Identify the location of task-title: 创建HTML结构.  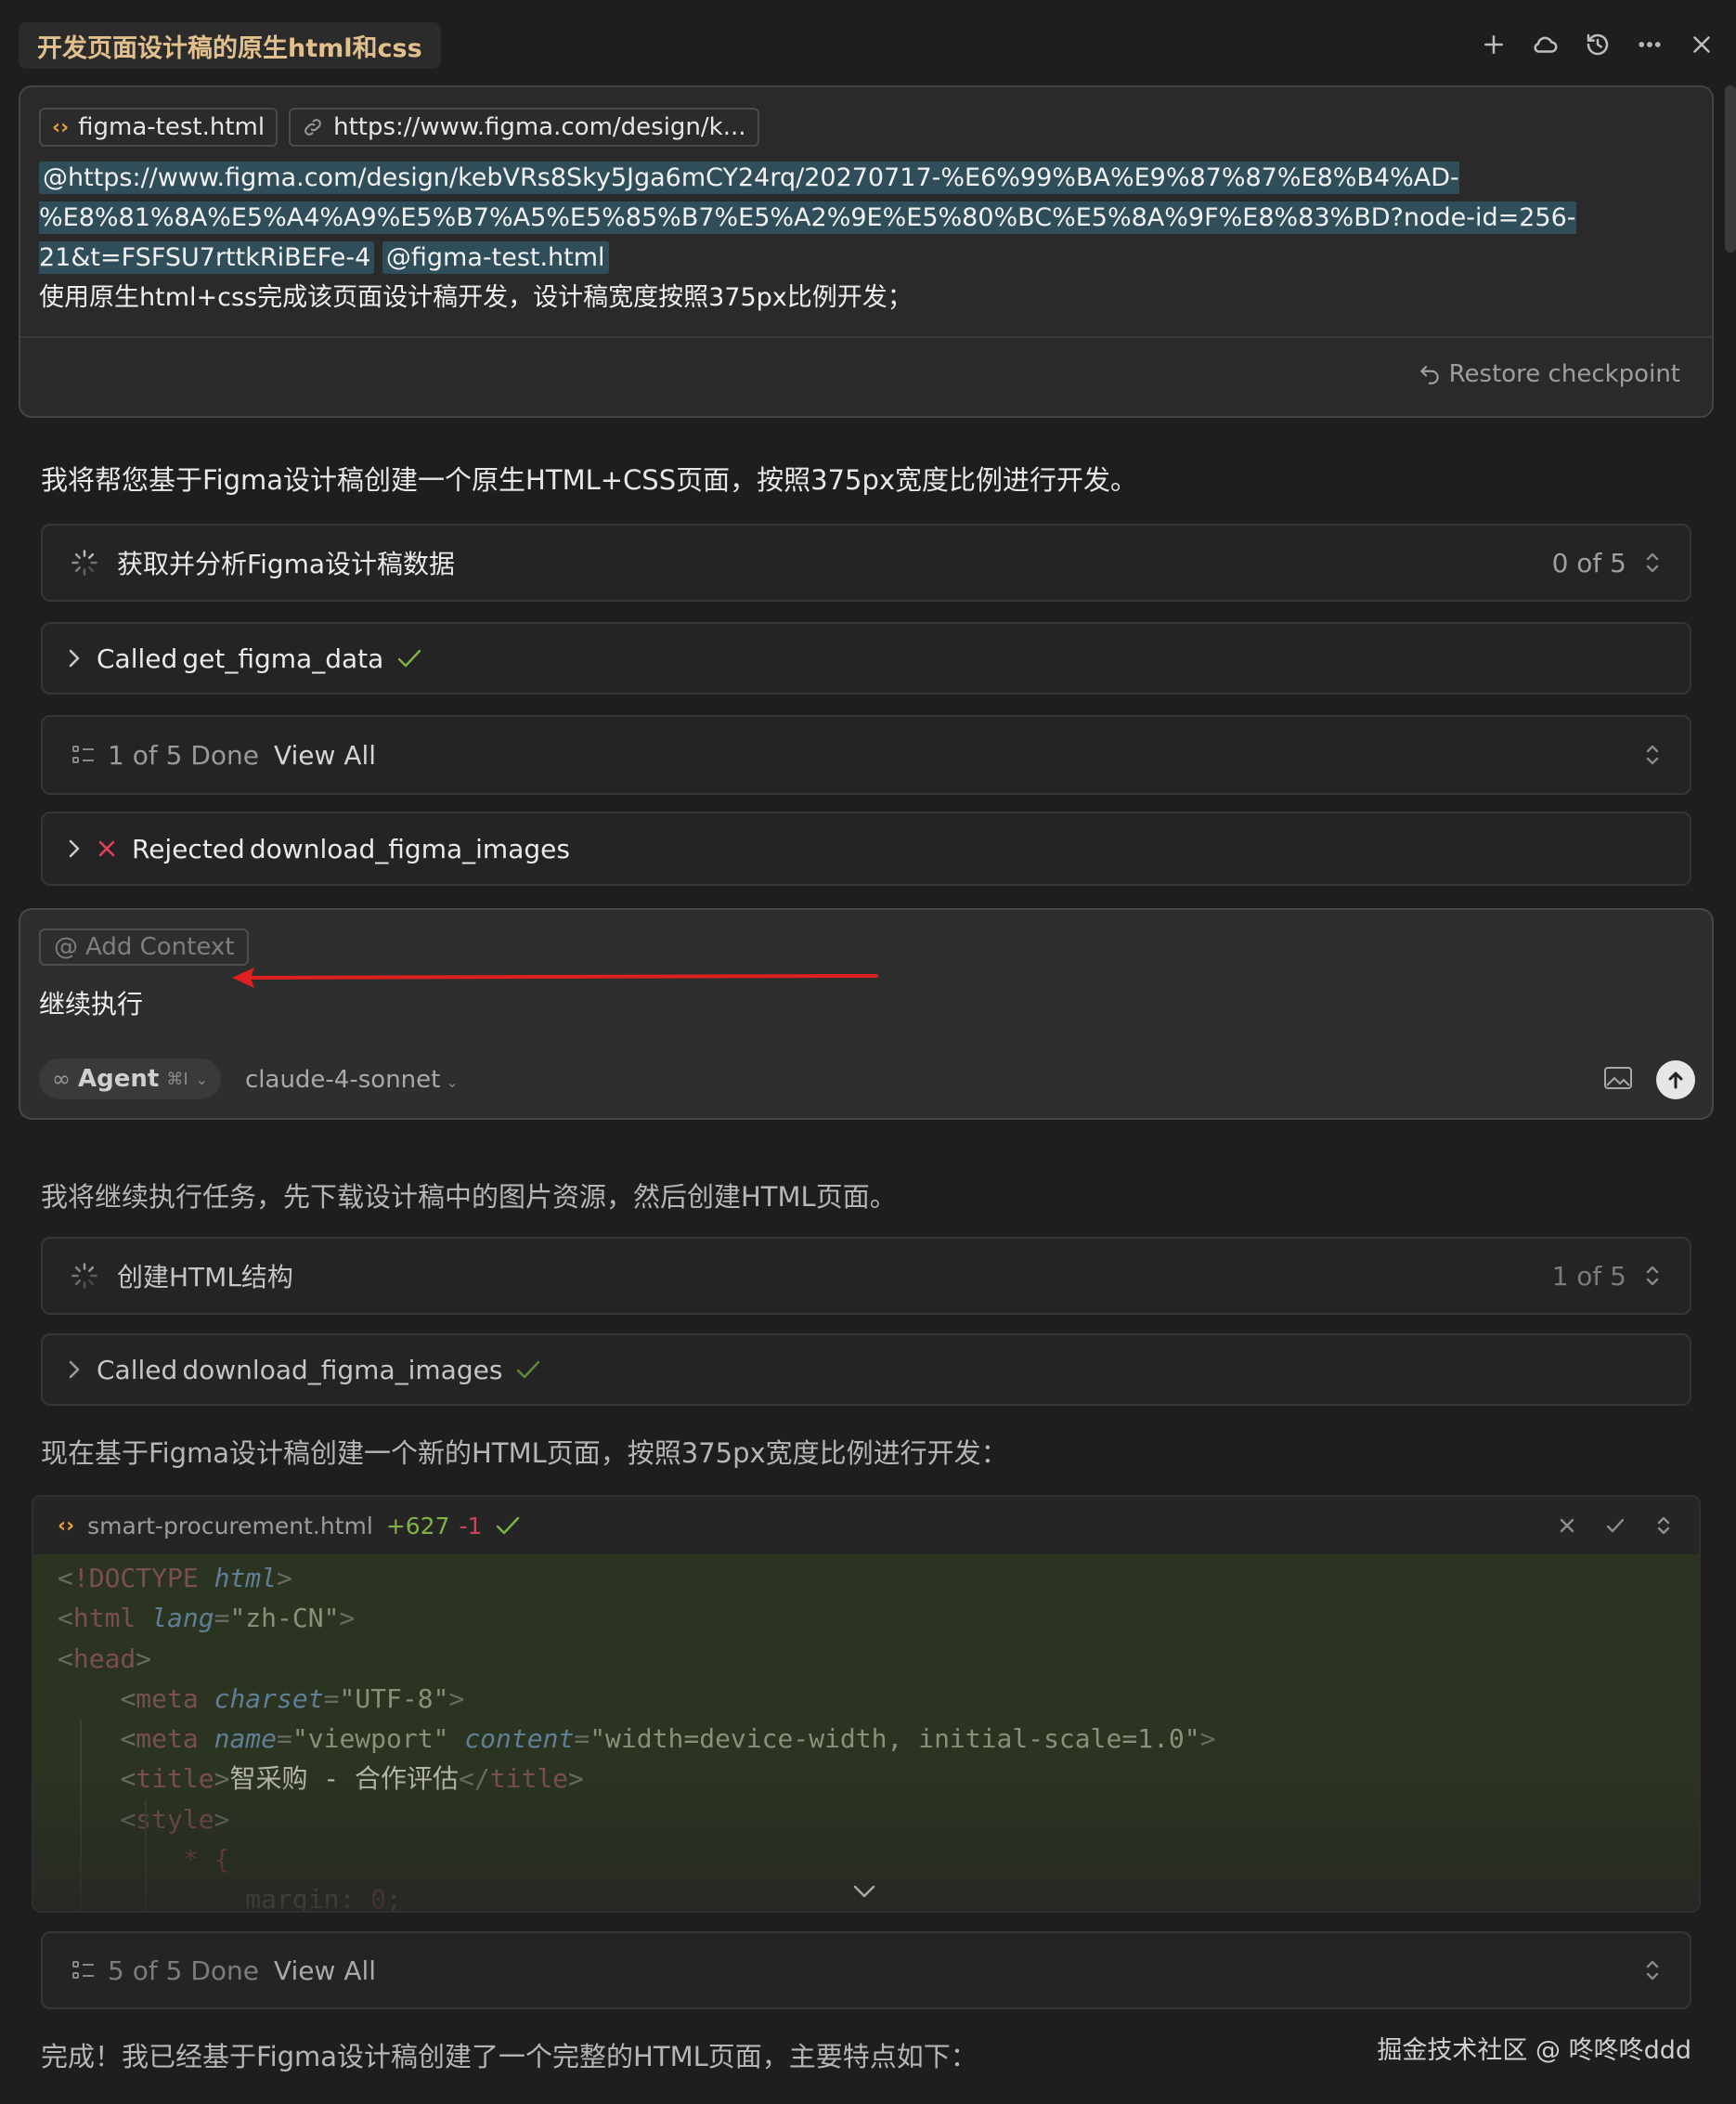
(205, 1277).